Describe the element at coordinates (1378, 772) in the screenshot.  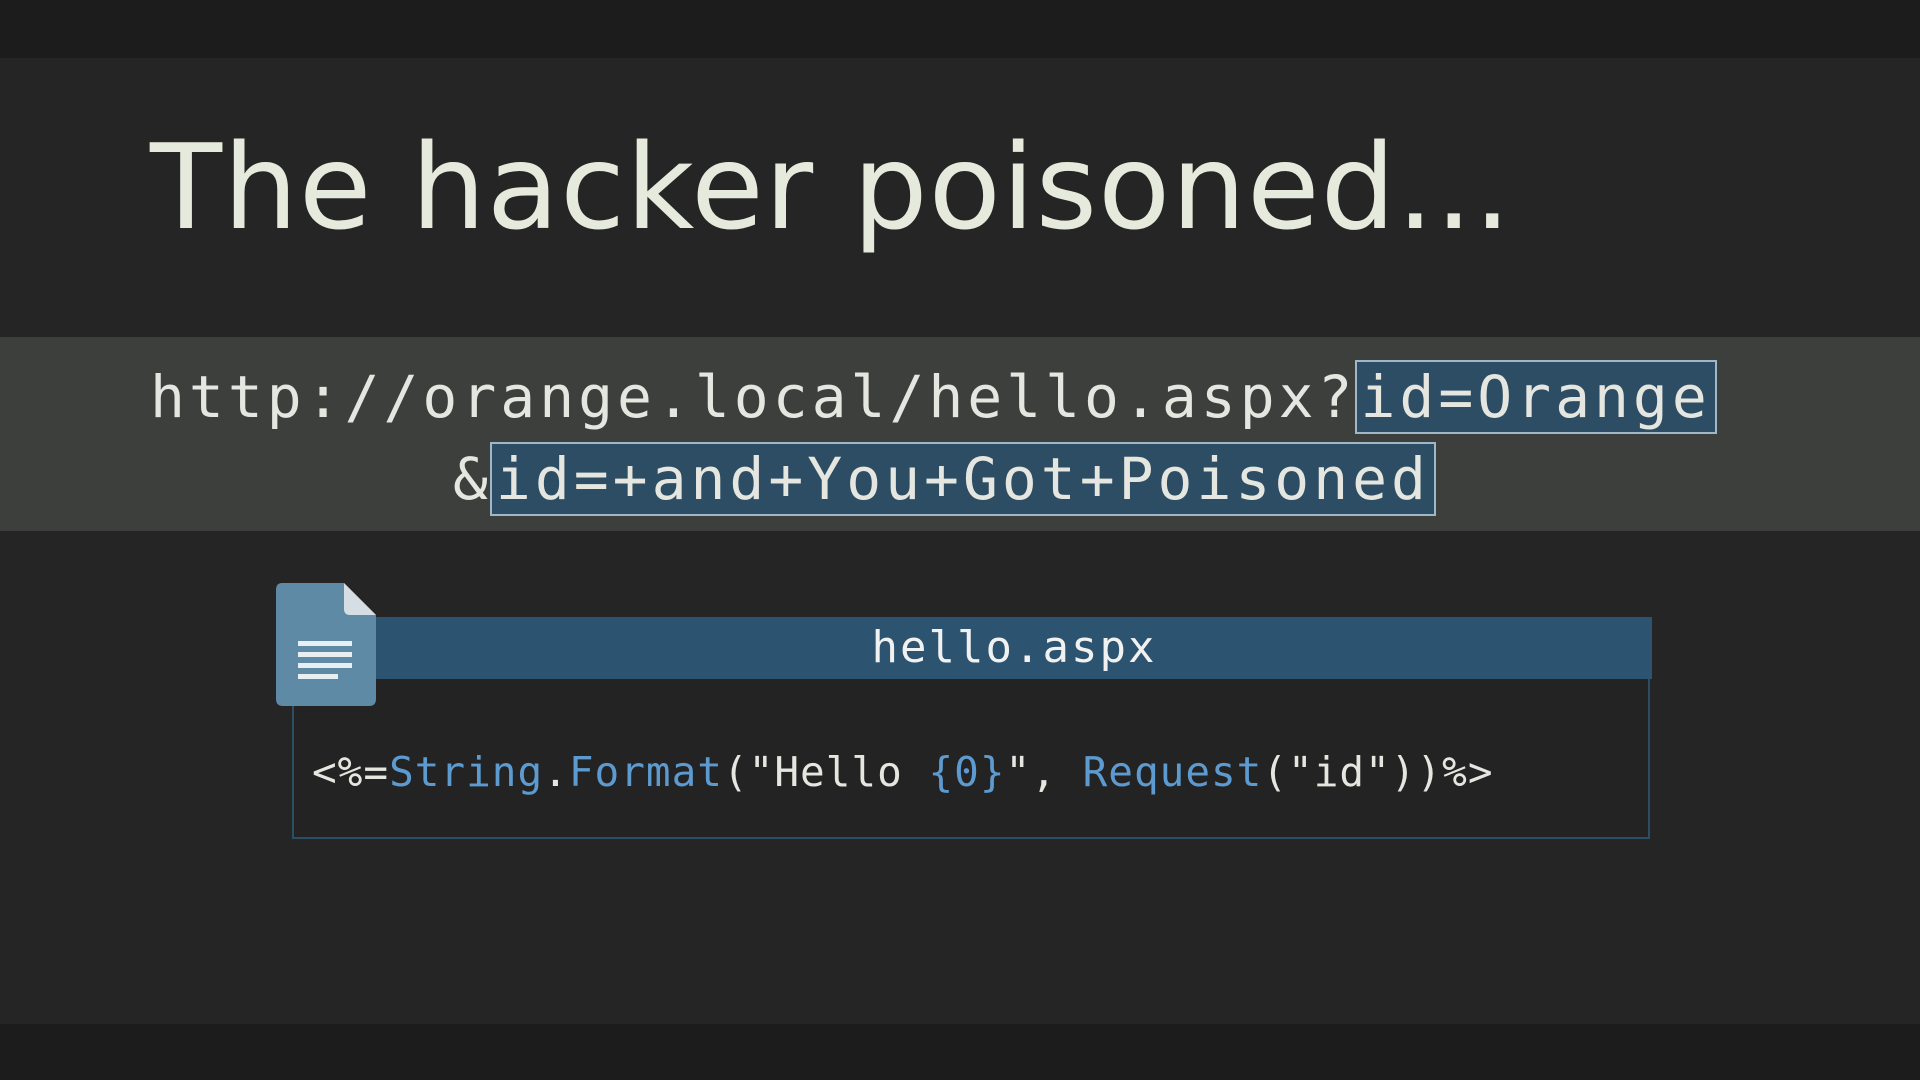
I see `code-token: ("id"))%>` at that location.